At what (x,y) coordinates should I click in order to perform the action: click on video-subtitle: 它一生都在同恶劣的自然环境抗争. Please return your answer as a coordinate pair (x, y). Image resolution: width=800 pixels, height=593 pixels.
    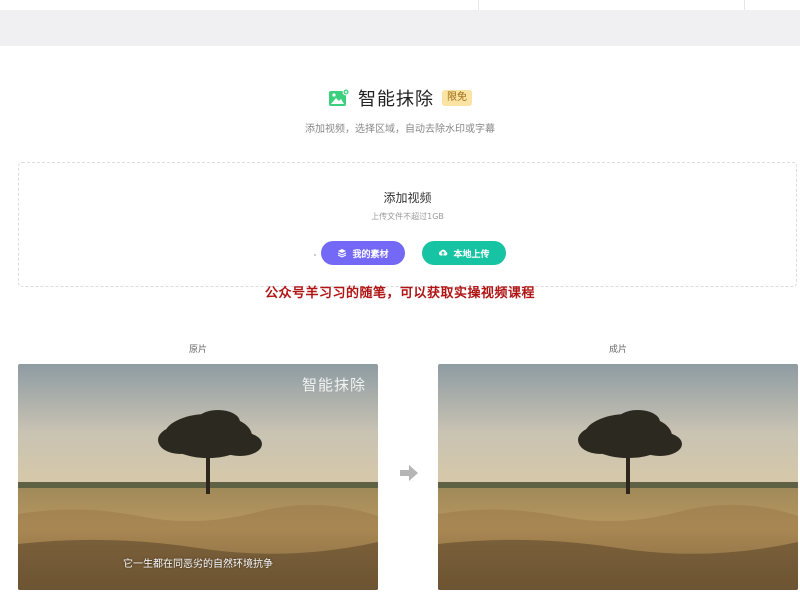
    Looking at the image, I should click on (198, 564).